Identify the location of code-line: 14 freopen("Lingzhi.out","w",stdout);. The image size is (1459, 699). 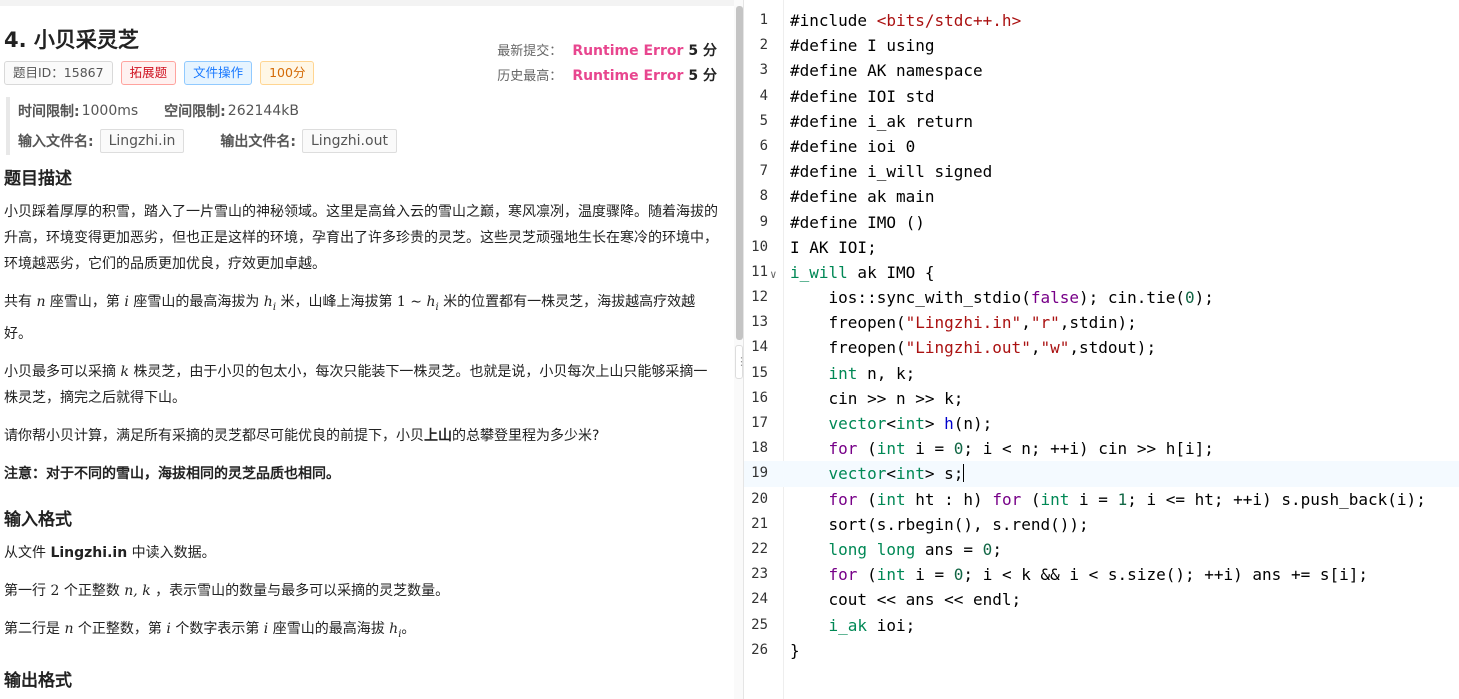
(1101, 347).